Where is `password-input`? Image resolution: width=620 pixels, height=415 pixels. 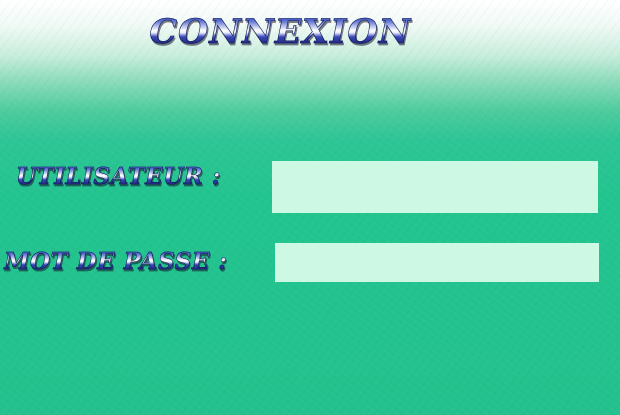
password-input is located at coordinates (437, 262).